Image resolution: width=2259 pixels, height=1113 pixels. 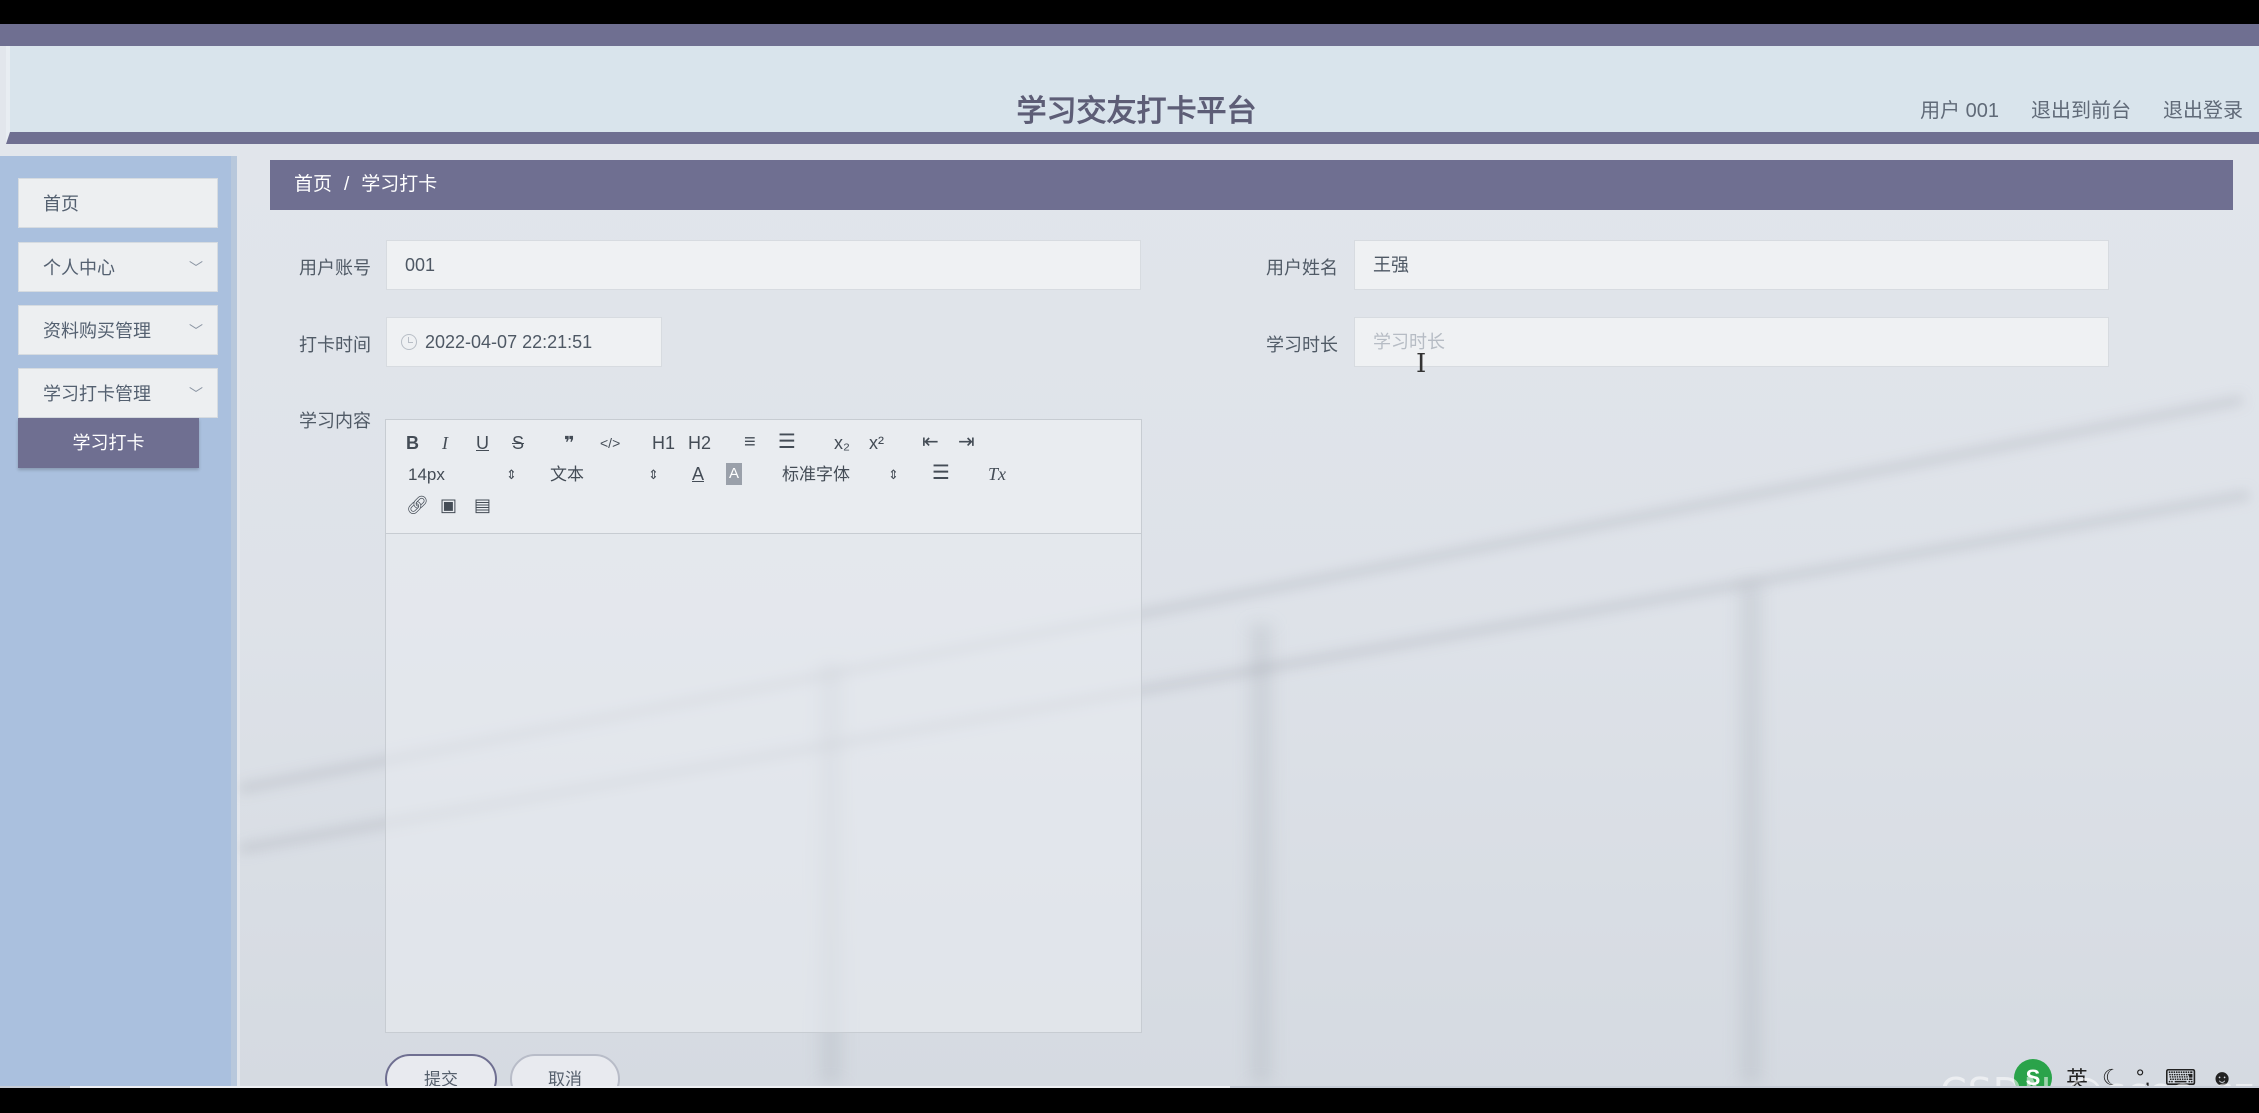 I want to click on clear-format-icon: Tx, so click(x=997, y=474).